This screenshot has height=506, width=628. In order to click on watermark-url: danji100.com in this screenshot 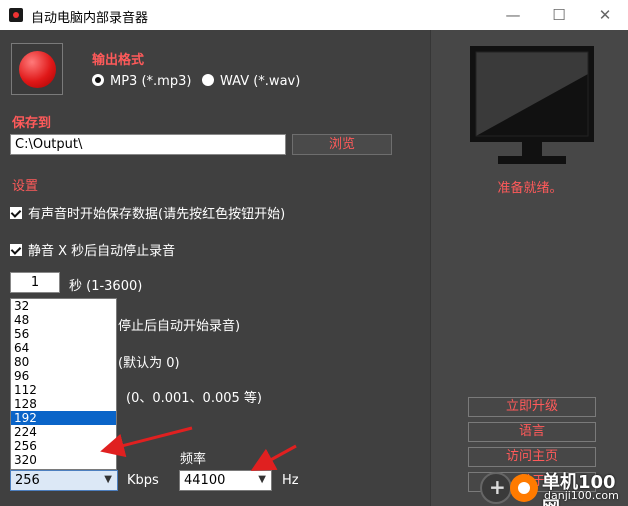, I will do `click(581, 495)`.